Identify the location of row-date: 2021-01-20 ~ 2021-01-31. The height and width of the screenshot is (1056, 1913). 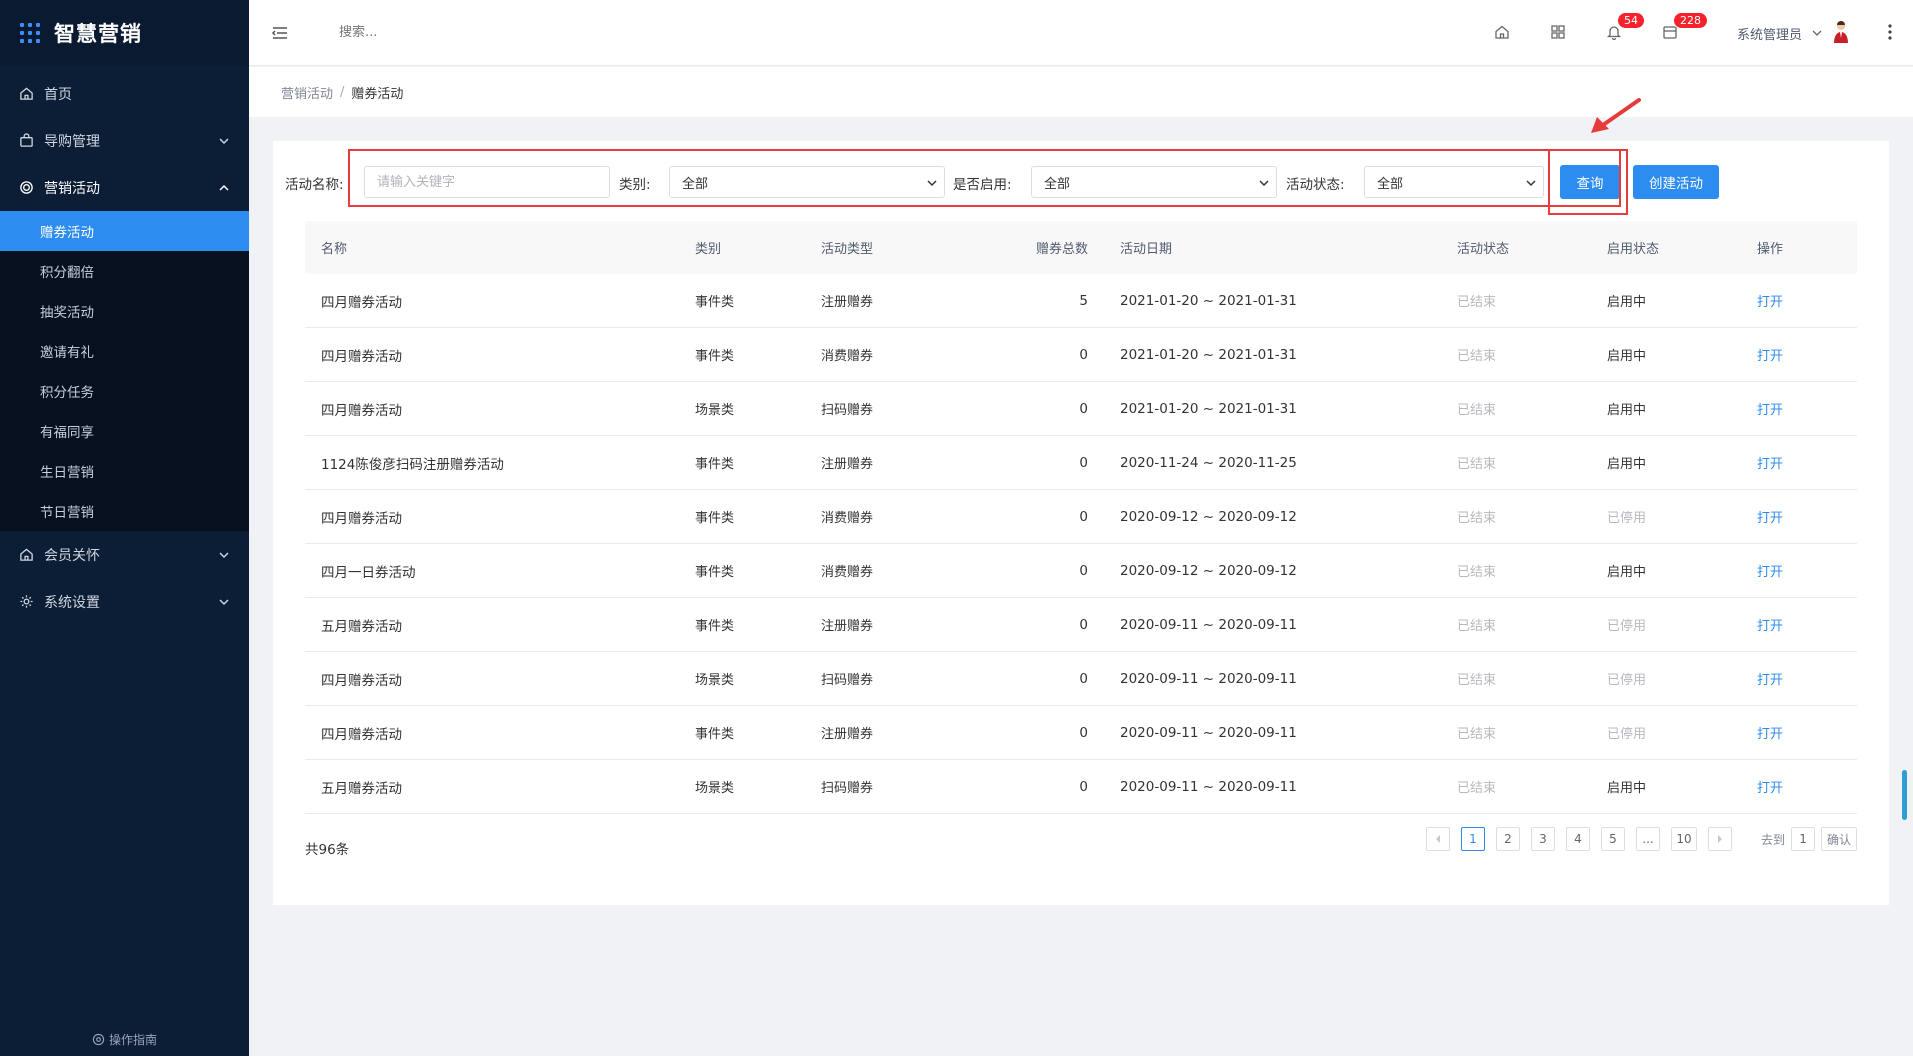
(1208, 354).